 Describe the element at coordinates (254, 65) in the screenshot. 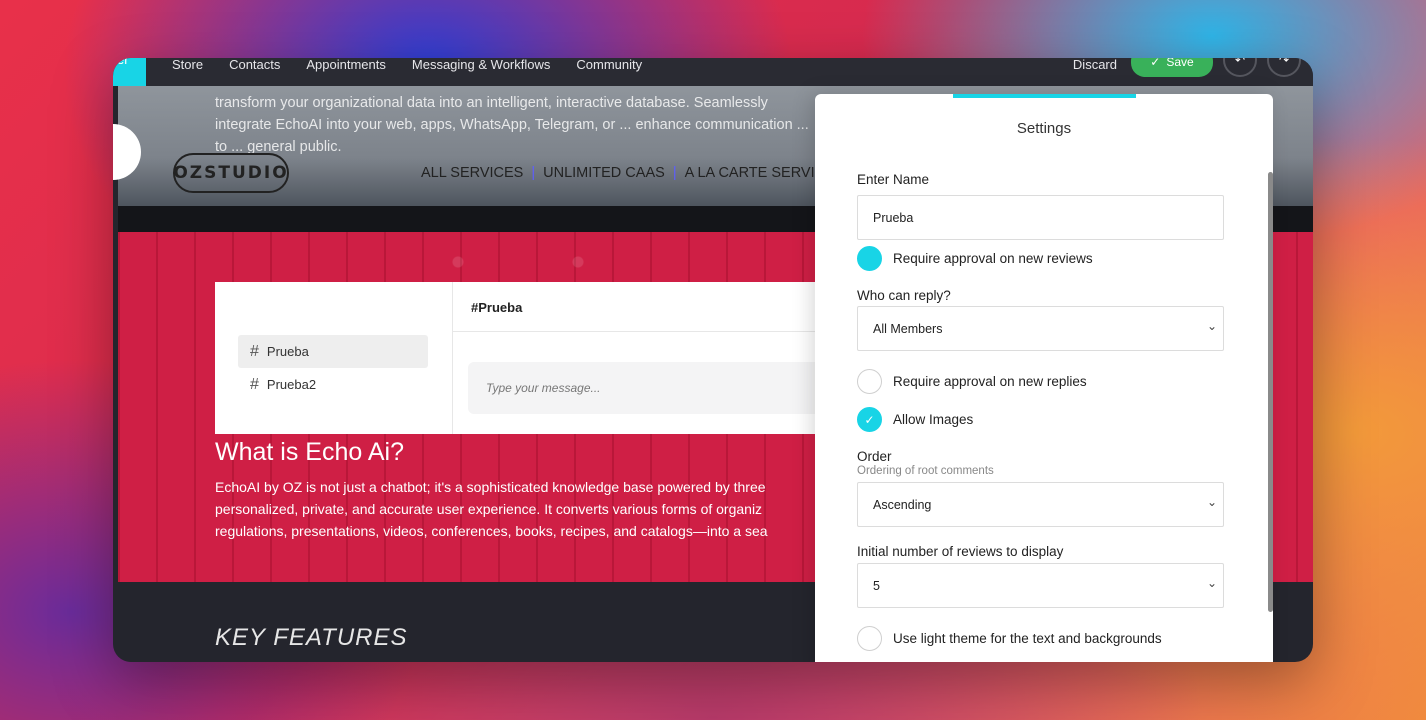

I see `nav-contacts: Contacts` at that location.